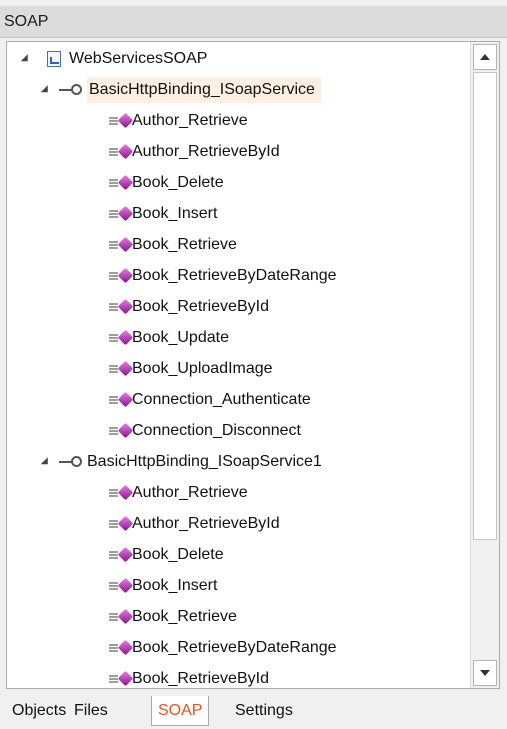 This screenshot has height=729, width=507. I want to click on tree-root-row: WebServicesSOAP, so click(237, 59).